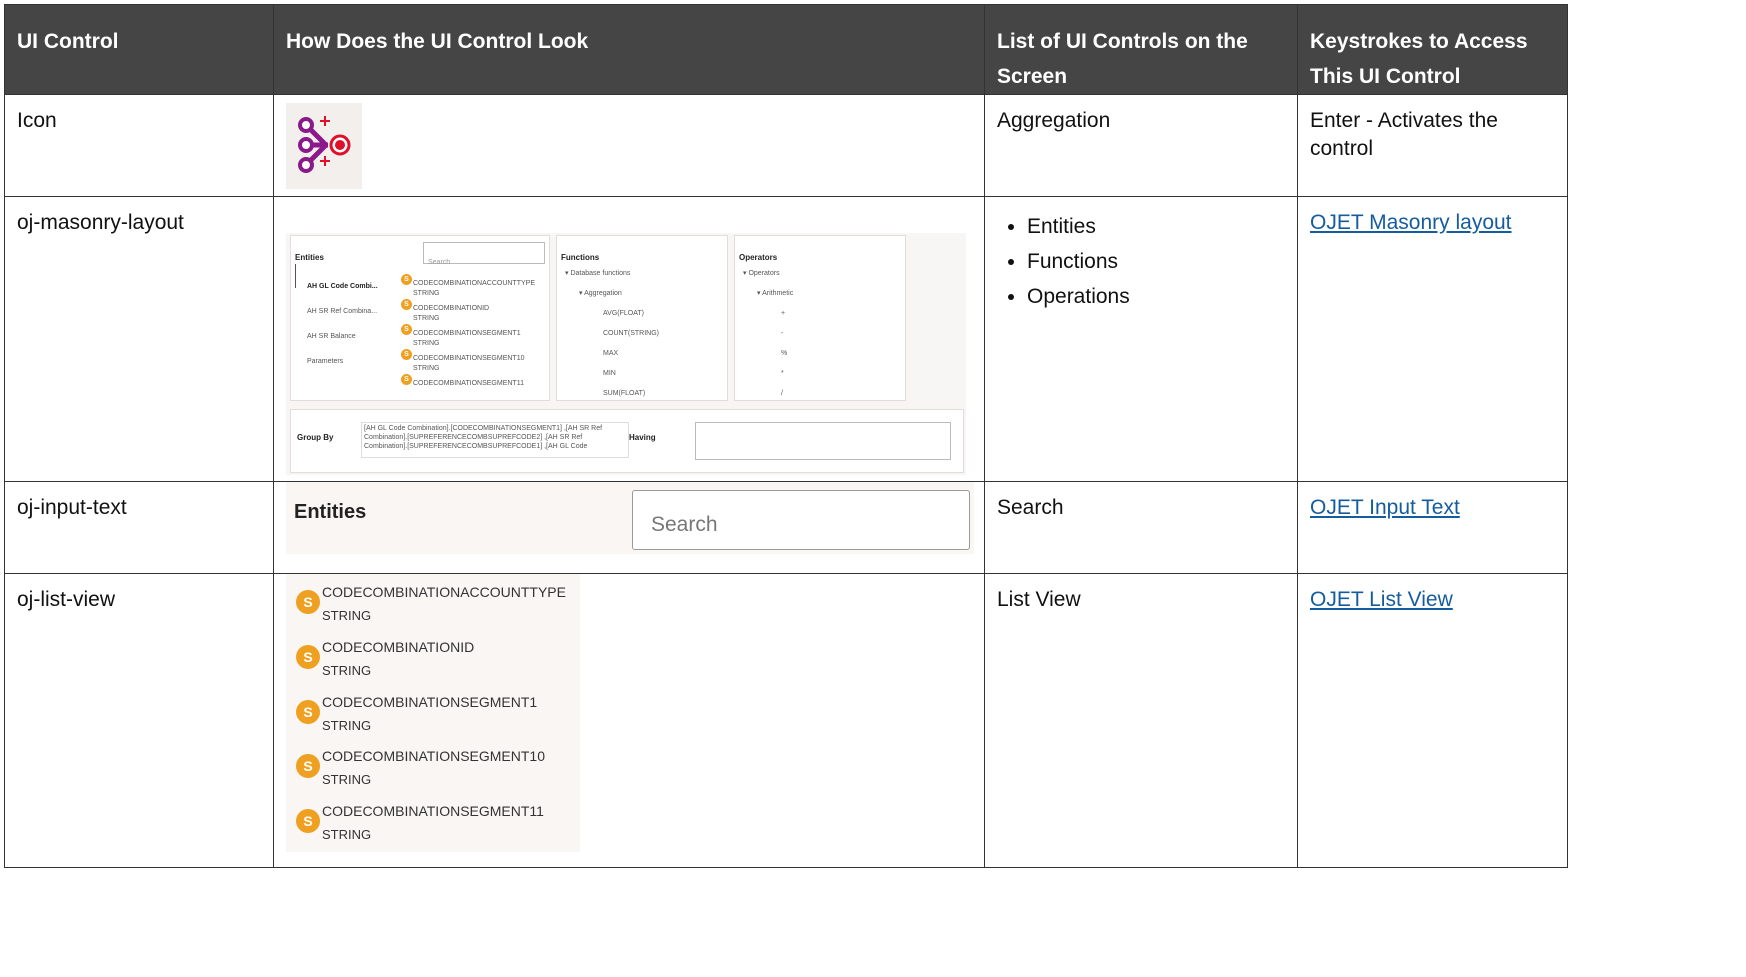 The image size is (1746, 977). I want to click on entity-tab: AH SR Balance, so click(331, 337).